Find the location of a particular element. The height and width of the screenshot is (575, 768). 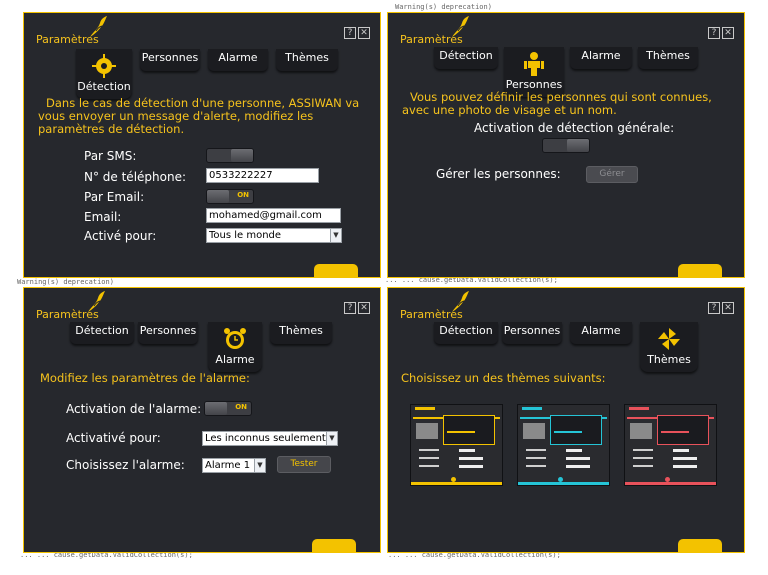

manage-persons-label: Gérer les personnes: is located at coordinates (498, 174).